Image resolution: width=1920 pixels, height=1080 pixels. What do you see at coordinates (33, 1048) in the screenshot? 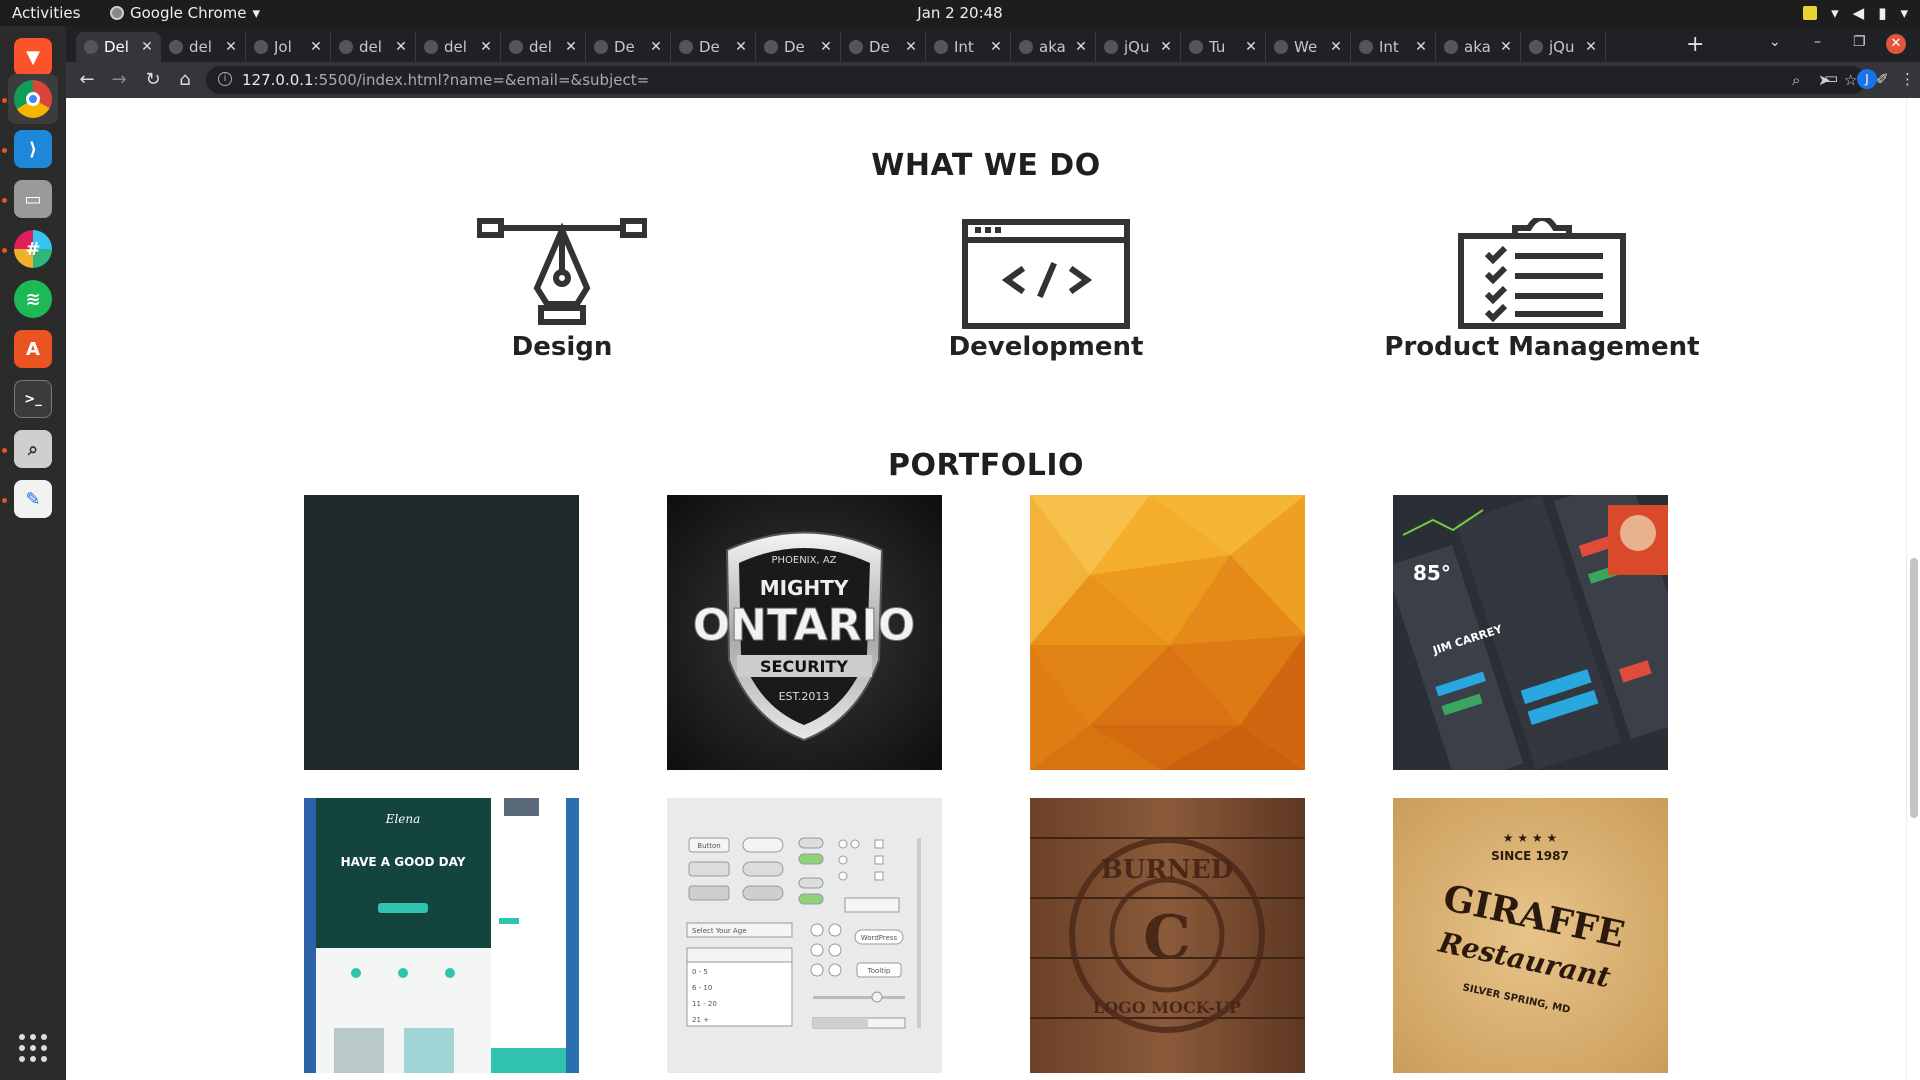
I see `show-applications-icon` at bounding box center [33, 1048].